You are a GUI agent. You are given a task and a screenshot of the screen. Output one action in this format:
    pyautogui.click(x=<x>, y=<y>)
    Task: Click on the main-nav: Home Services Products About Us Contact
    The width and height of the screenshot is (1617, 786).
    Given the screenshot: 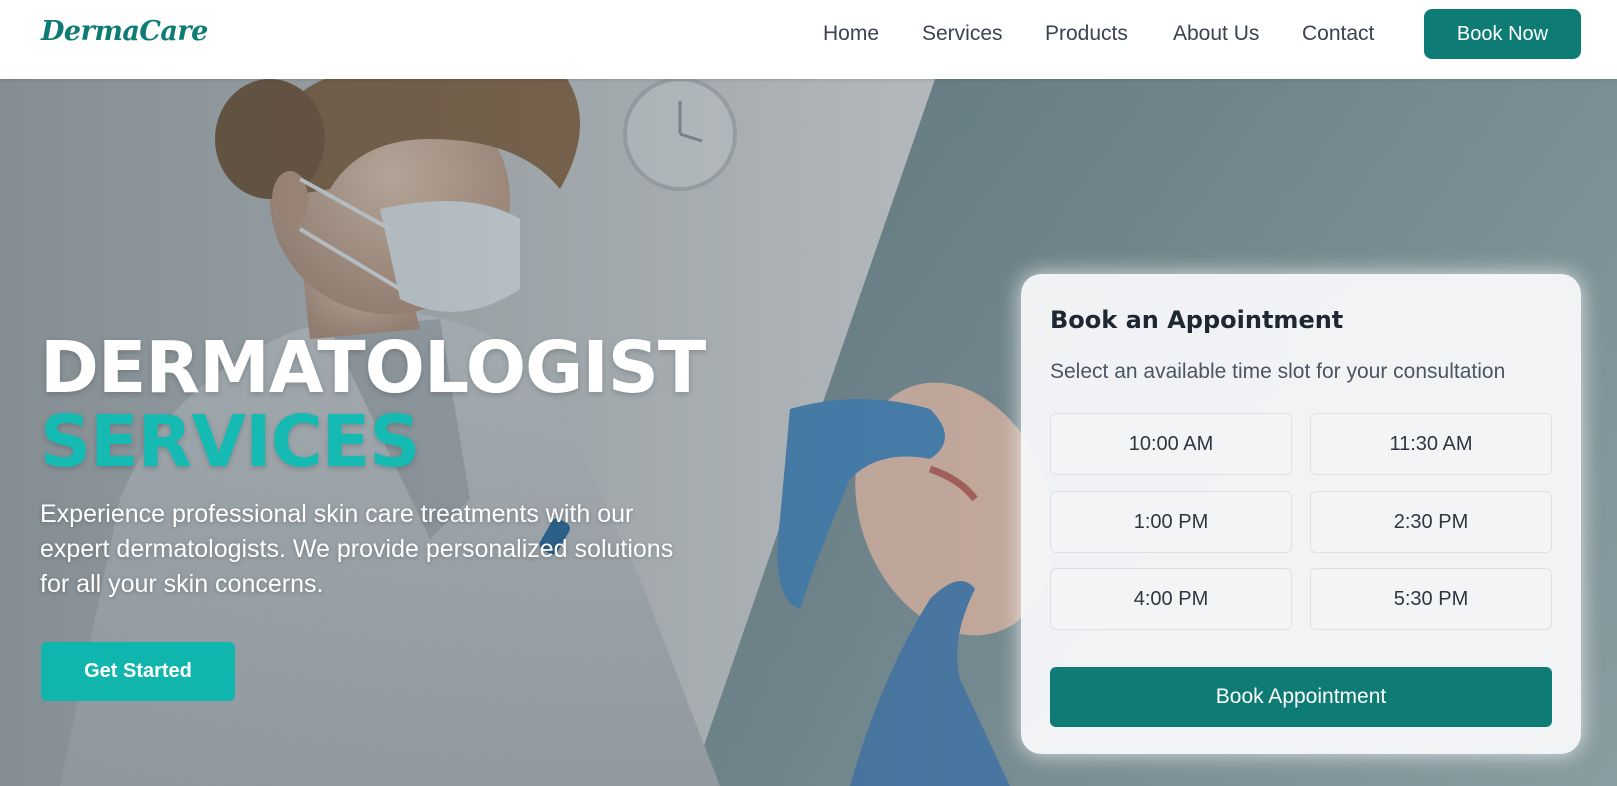 What is the action you would take?
    pyautogui.click(x=808, y=39)
    